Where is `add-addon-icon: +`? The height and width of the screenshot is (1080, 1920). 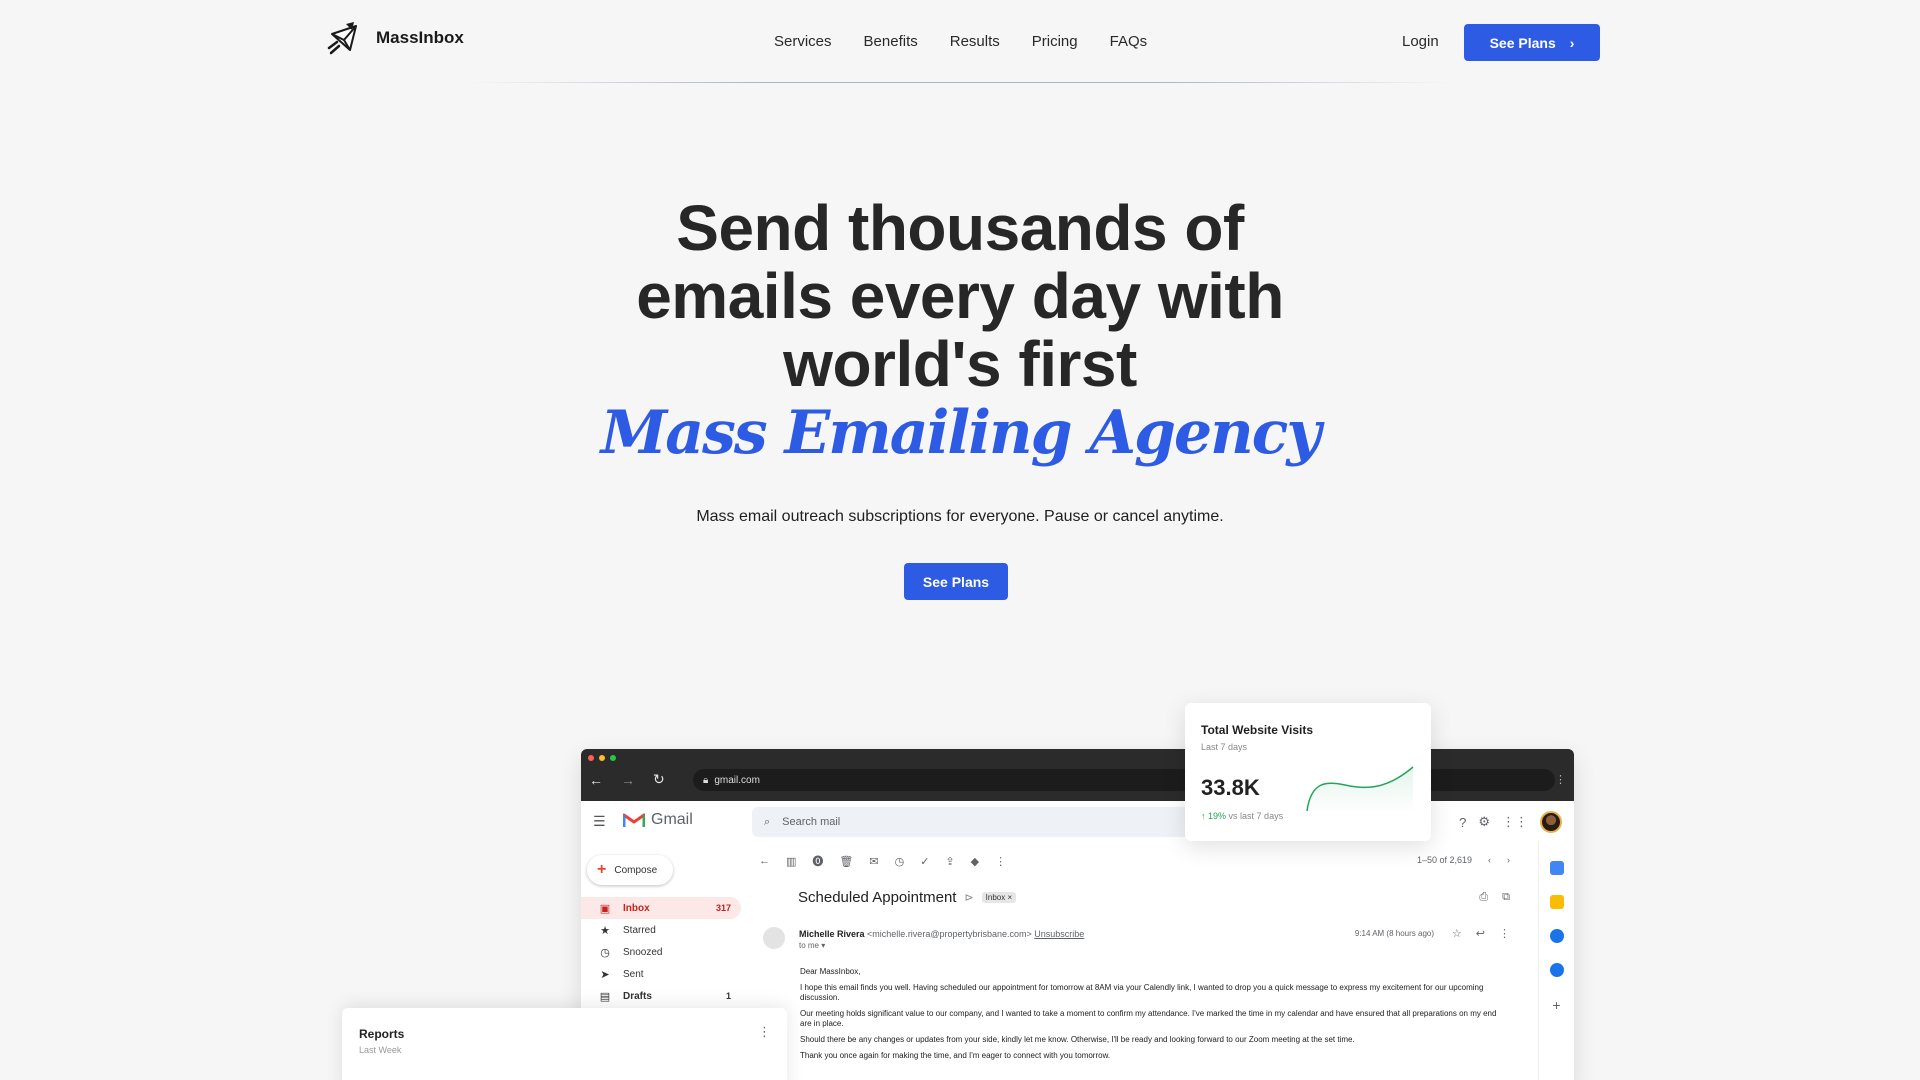 add-addon-icon: + is located at coordinates (1556, 1005).